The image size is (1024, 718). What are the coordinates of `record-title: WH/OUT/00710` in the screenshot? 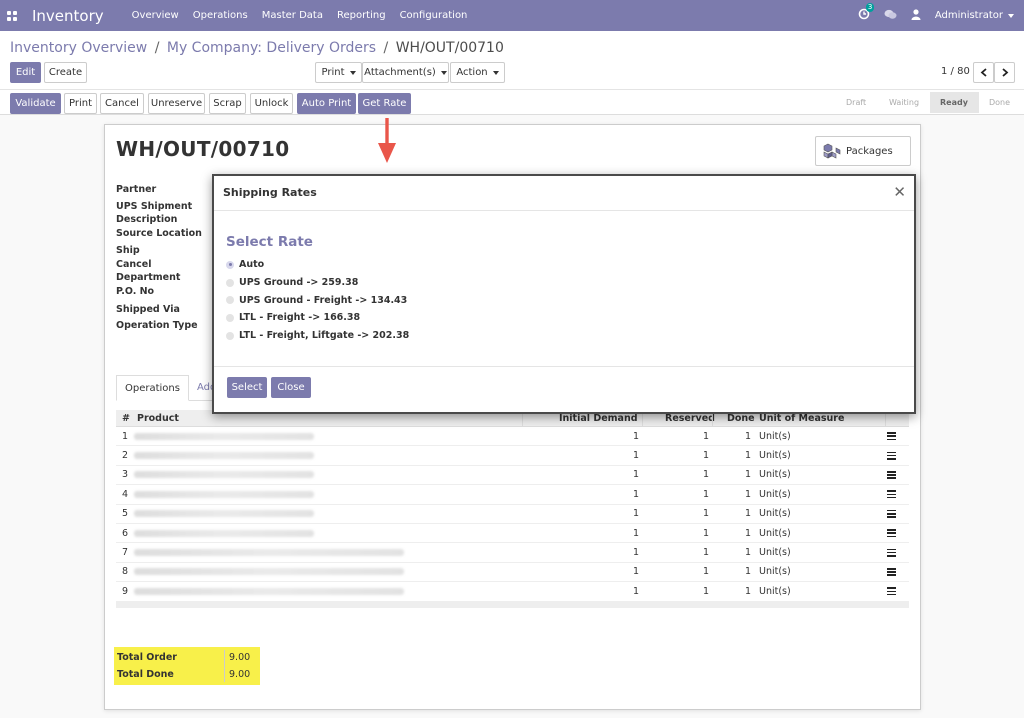 It's located at (203, 149).